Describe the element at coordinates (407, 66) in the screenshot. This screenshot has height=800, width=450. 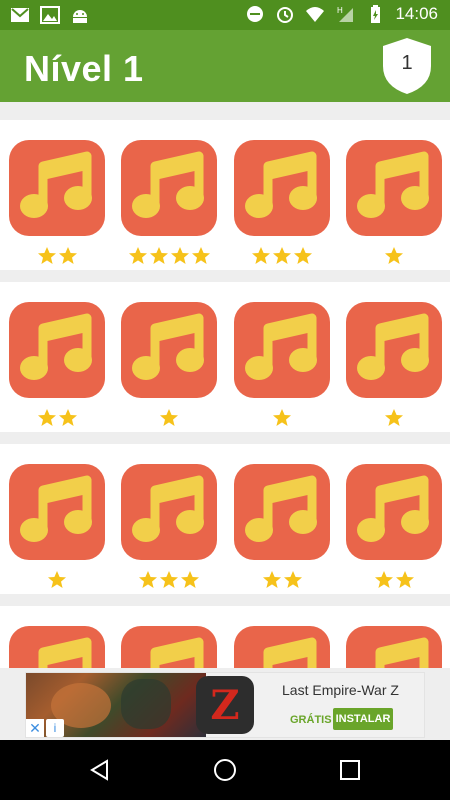
I see `level-badge: 1` at that location.